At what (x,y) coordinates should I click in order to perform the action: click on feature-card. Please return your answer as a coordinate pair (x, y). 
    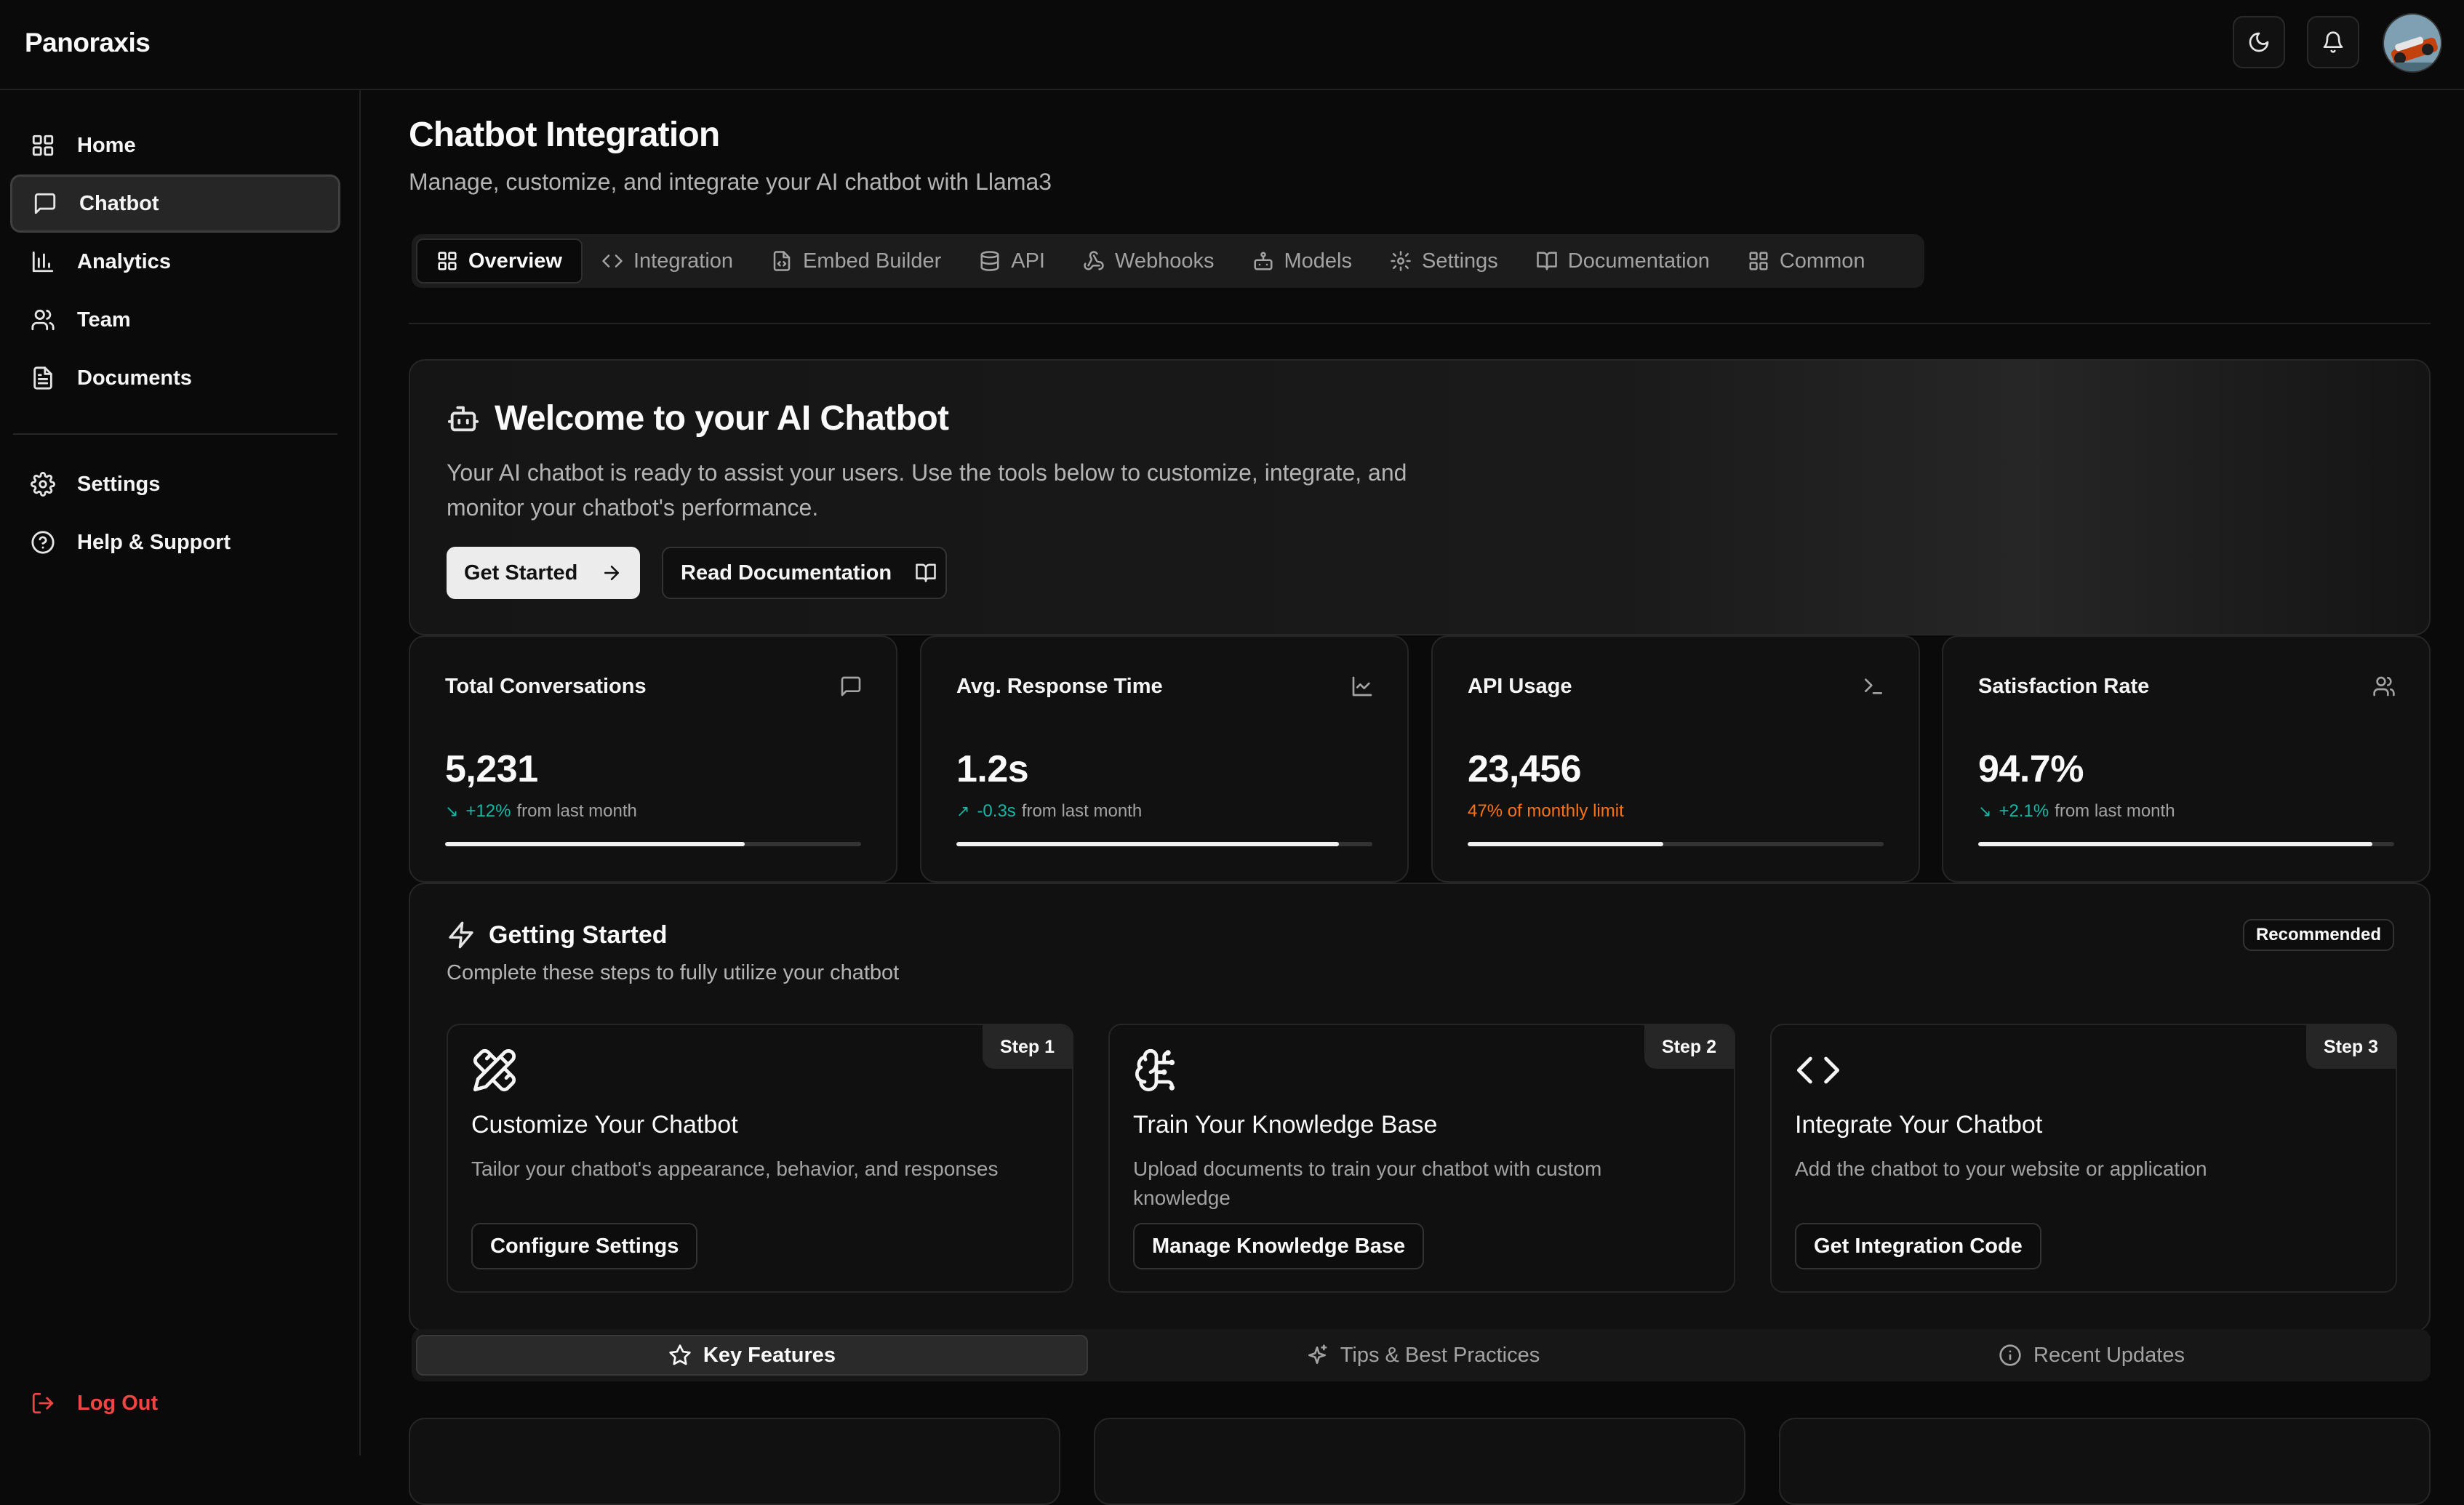
    Looking at the image, I should click on (2105, 1461).